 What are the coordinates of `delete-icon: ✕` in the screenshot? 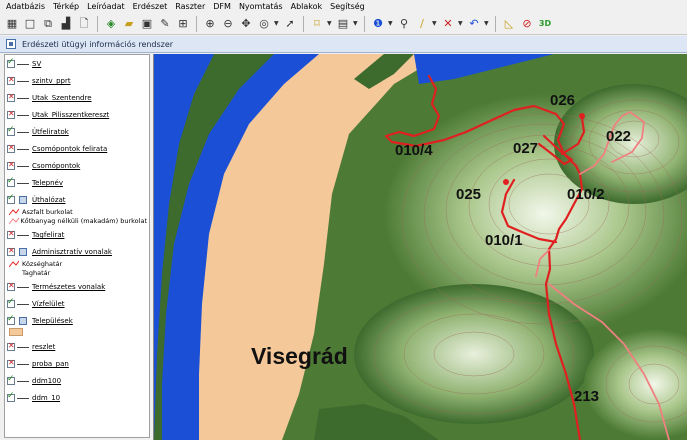 It's located at (448, 24).